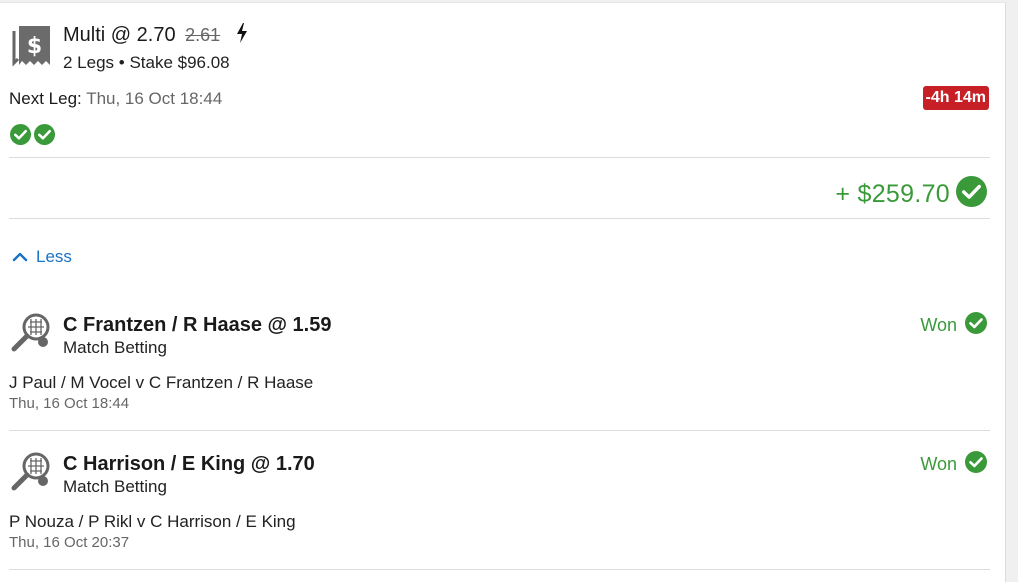  What do you see at coordinates (161, 383) in the screenshot?
I see `leg-event: J Paul / M Vocel v C Frantzen / R Haase` at bounding box center [161, 383].